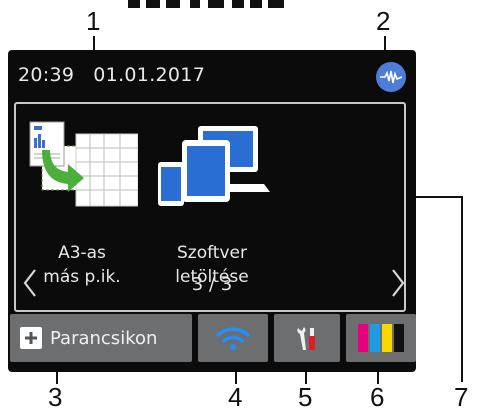 This screenshot has width=478, height=412. Describe the element at coordinates (83, 167) in the screenshot. I see `a3-copy-icon` at that location.